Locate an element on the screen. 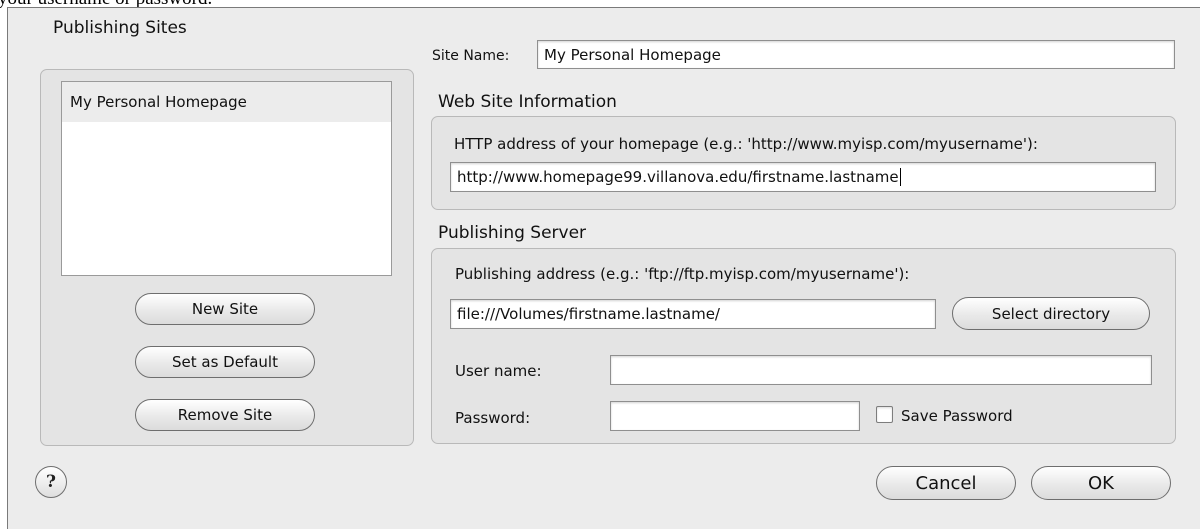 The height and width of the screenshot is (529, 1200). list-item: My Personal Homepage is located at coordinates (226, 102).